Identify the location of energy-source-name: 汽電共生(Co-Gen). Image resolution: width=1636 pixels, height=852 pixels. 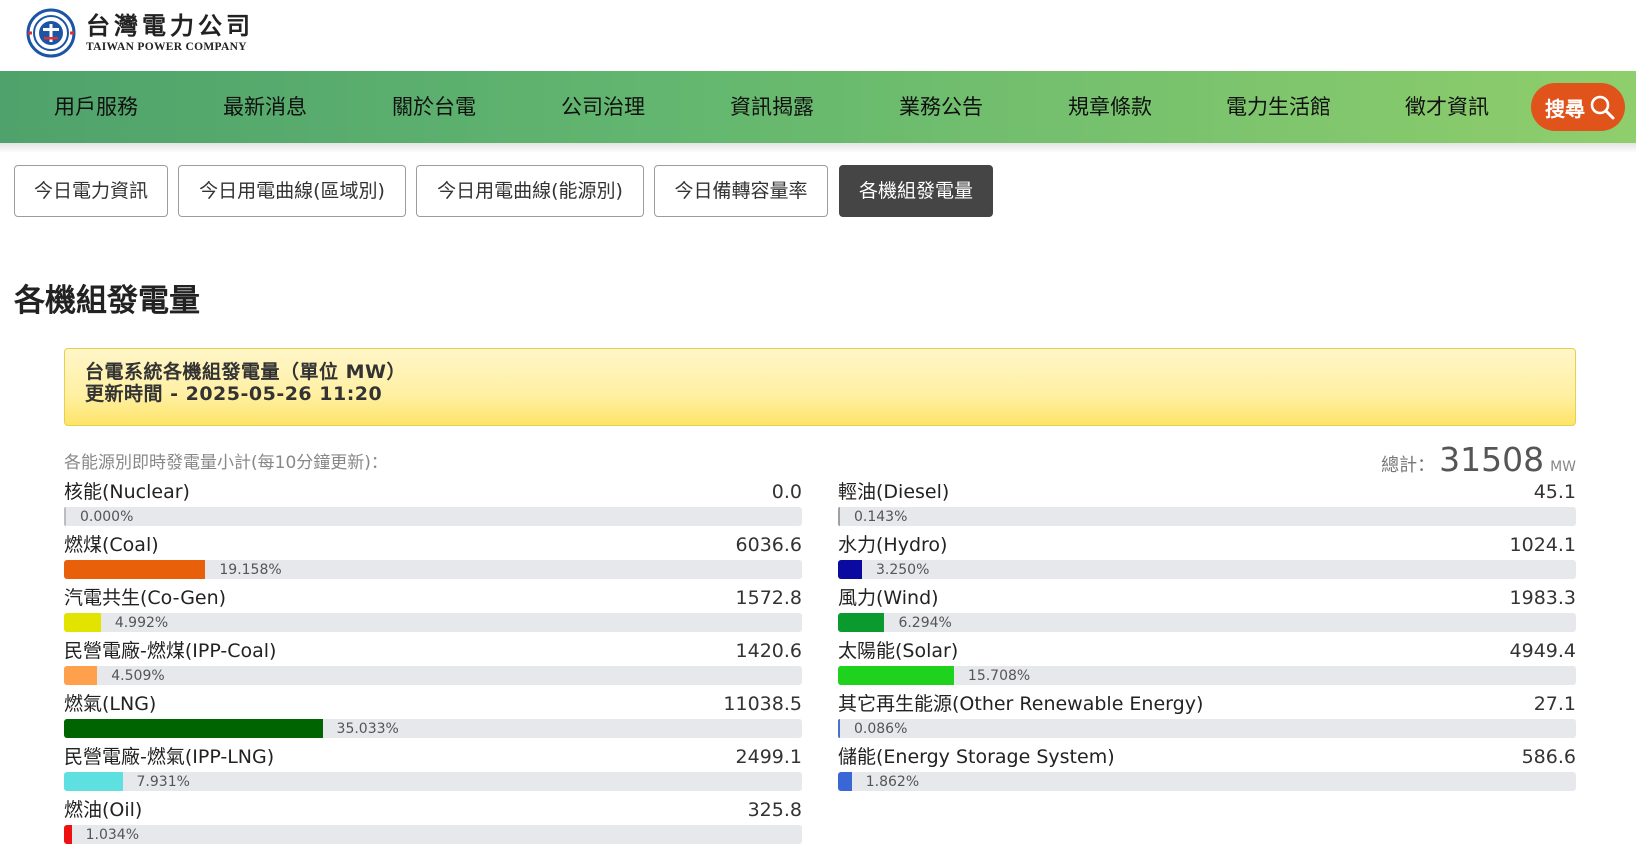
(145, 598).